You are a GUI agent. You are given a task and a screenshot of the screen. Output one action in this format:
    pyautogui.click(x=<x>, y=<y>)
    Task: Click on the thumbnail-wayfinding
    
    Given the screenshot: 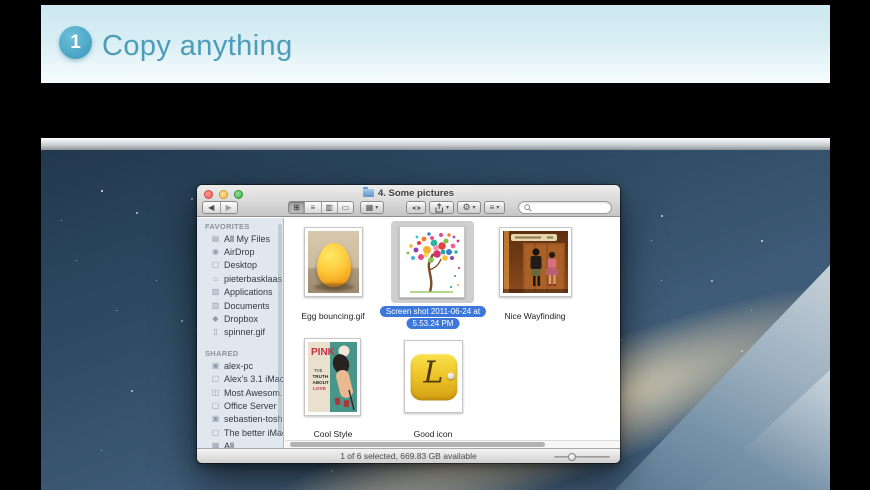 What is the action you would take?
    pyautogui.click(x=535, y=262)
    